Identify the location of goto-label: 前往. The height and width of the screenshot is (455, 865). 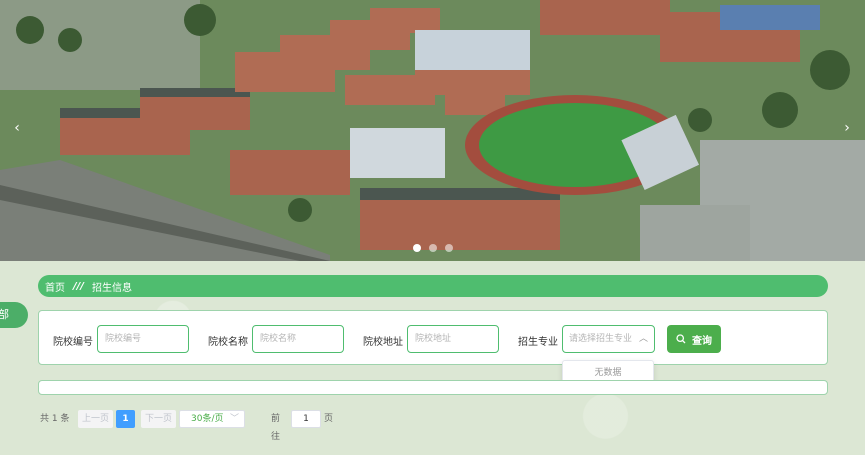
(276, 428).